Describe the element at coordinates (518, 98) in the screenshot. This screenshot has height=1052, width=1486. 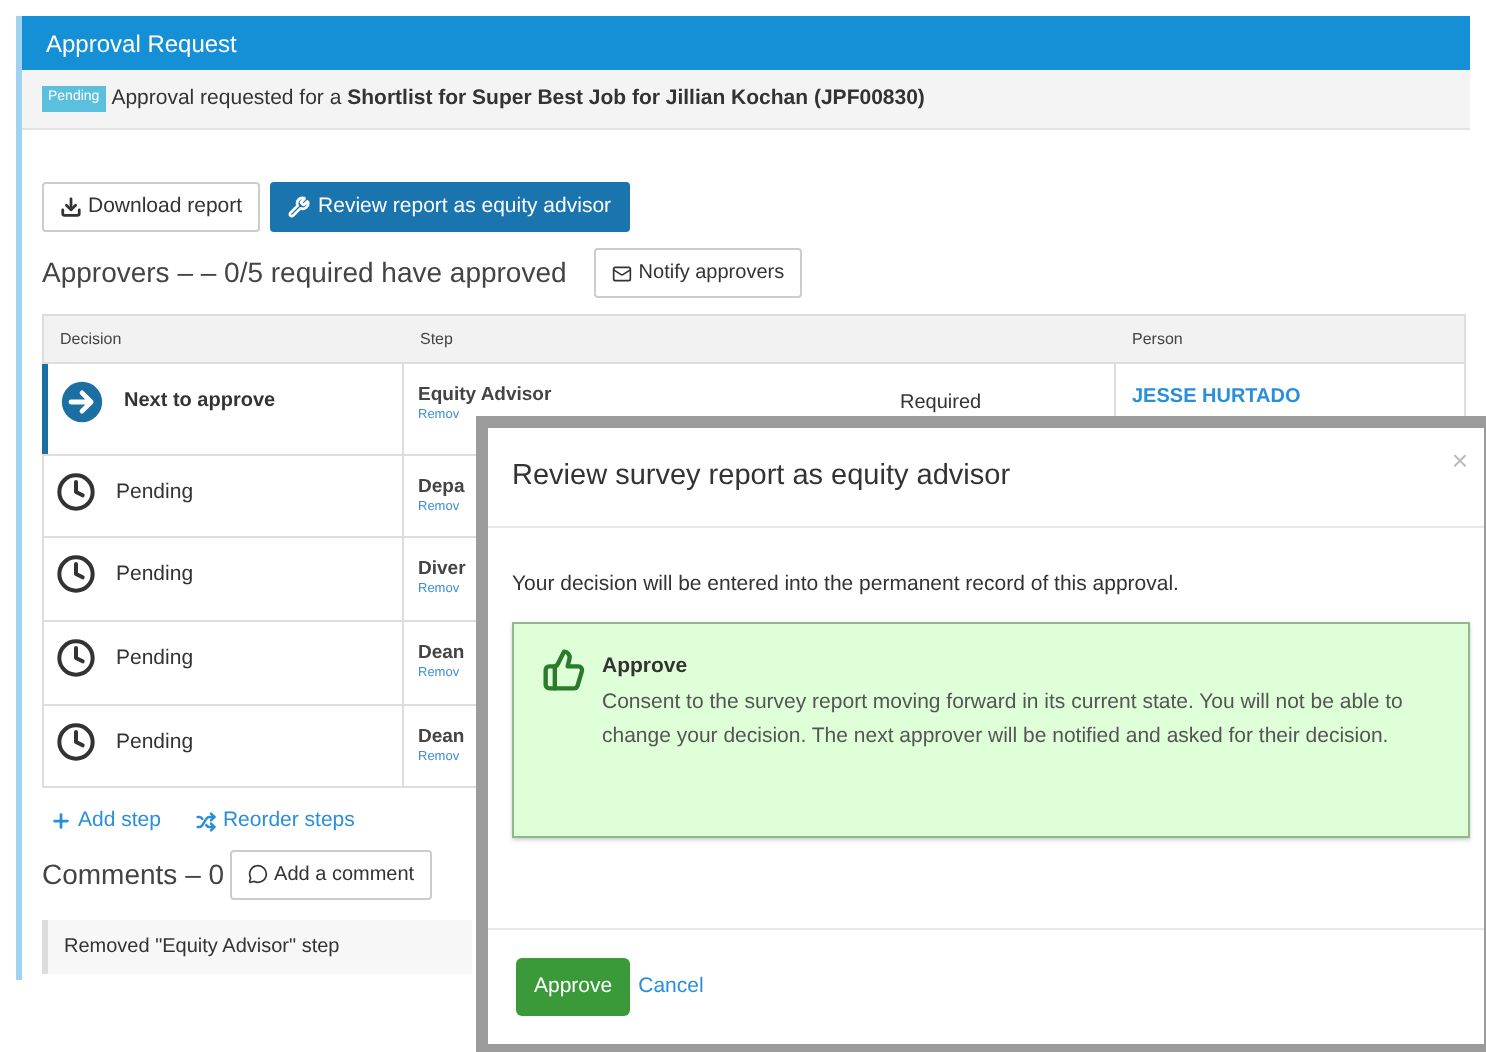
I see `request-text: Approval requested for a Shortlist for Super Best Job for Jillian Kochan (JPF00830)` at that location.